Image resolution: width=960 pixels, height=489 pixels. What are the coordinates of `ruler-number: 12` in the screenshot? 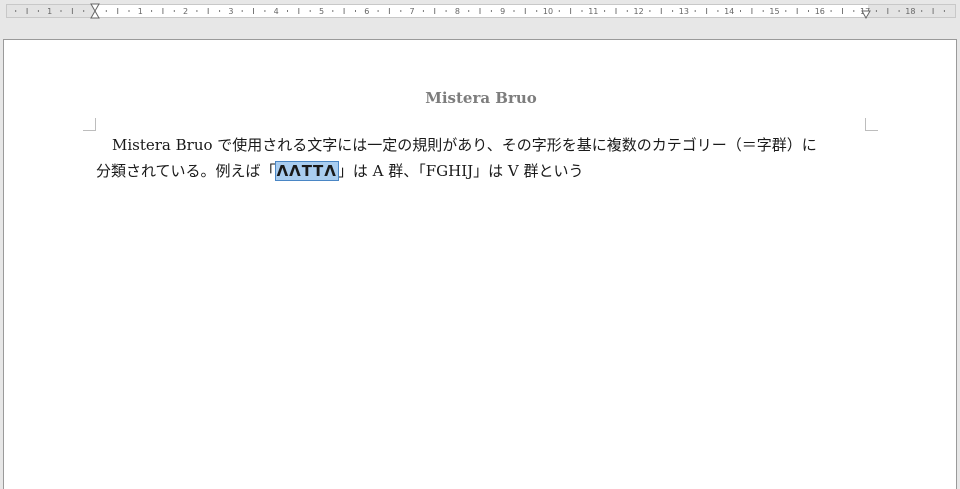 It's located at (639, 11).